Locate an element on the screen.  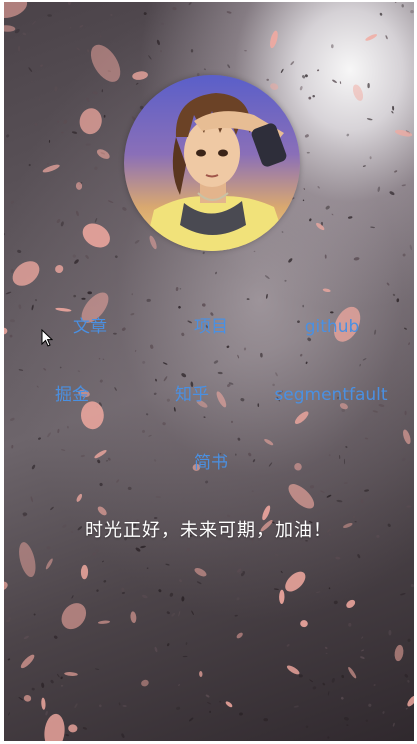
nav-link-zhihu: 知乎 is located at coordinates (192, 395).